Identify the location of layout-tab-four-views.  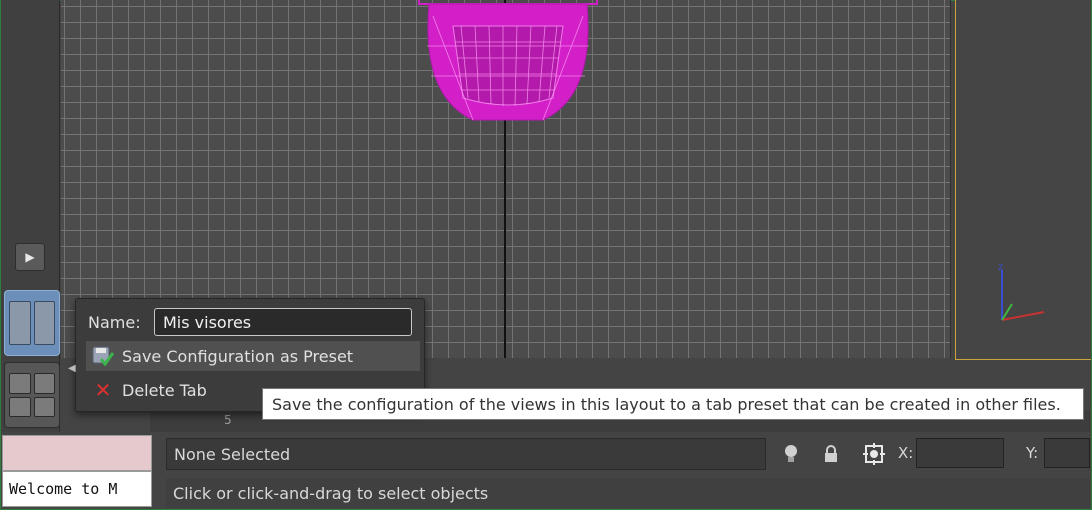
(32, 395).